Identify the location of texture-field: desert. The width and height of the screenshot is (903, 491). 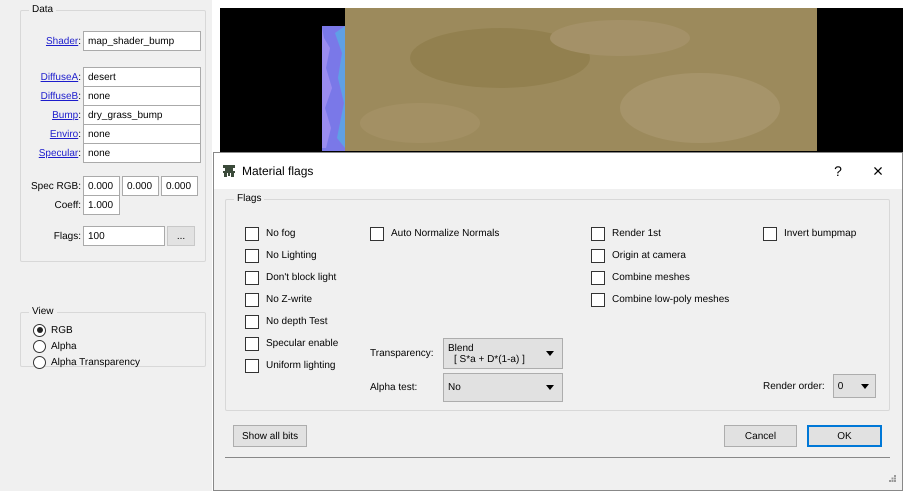
(142, 77).